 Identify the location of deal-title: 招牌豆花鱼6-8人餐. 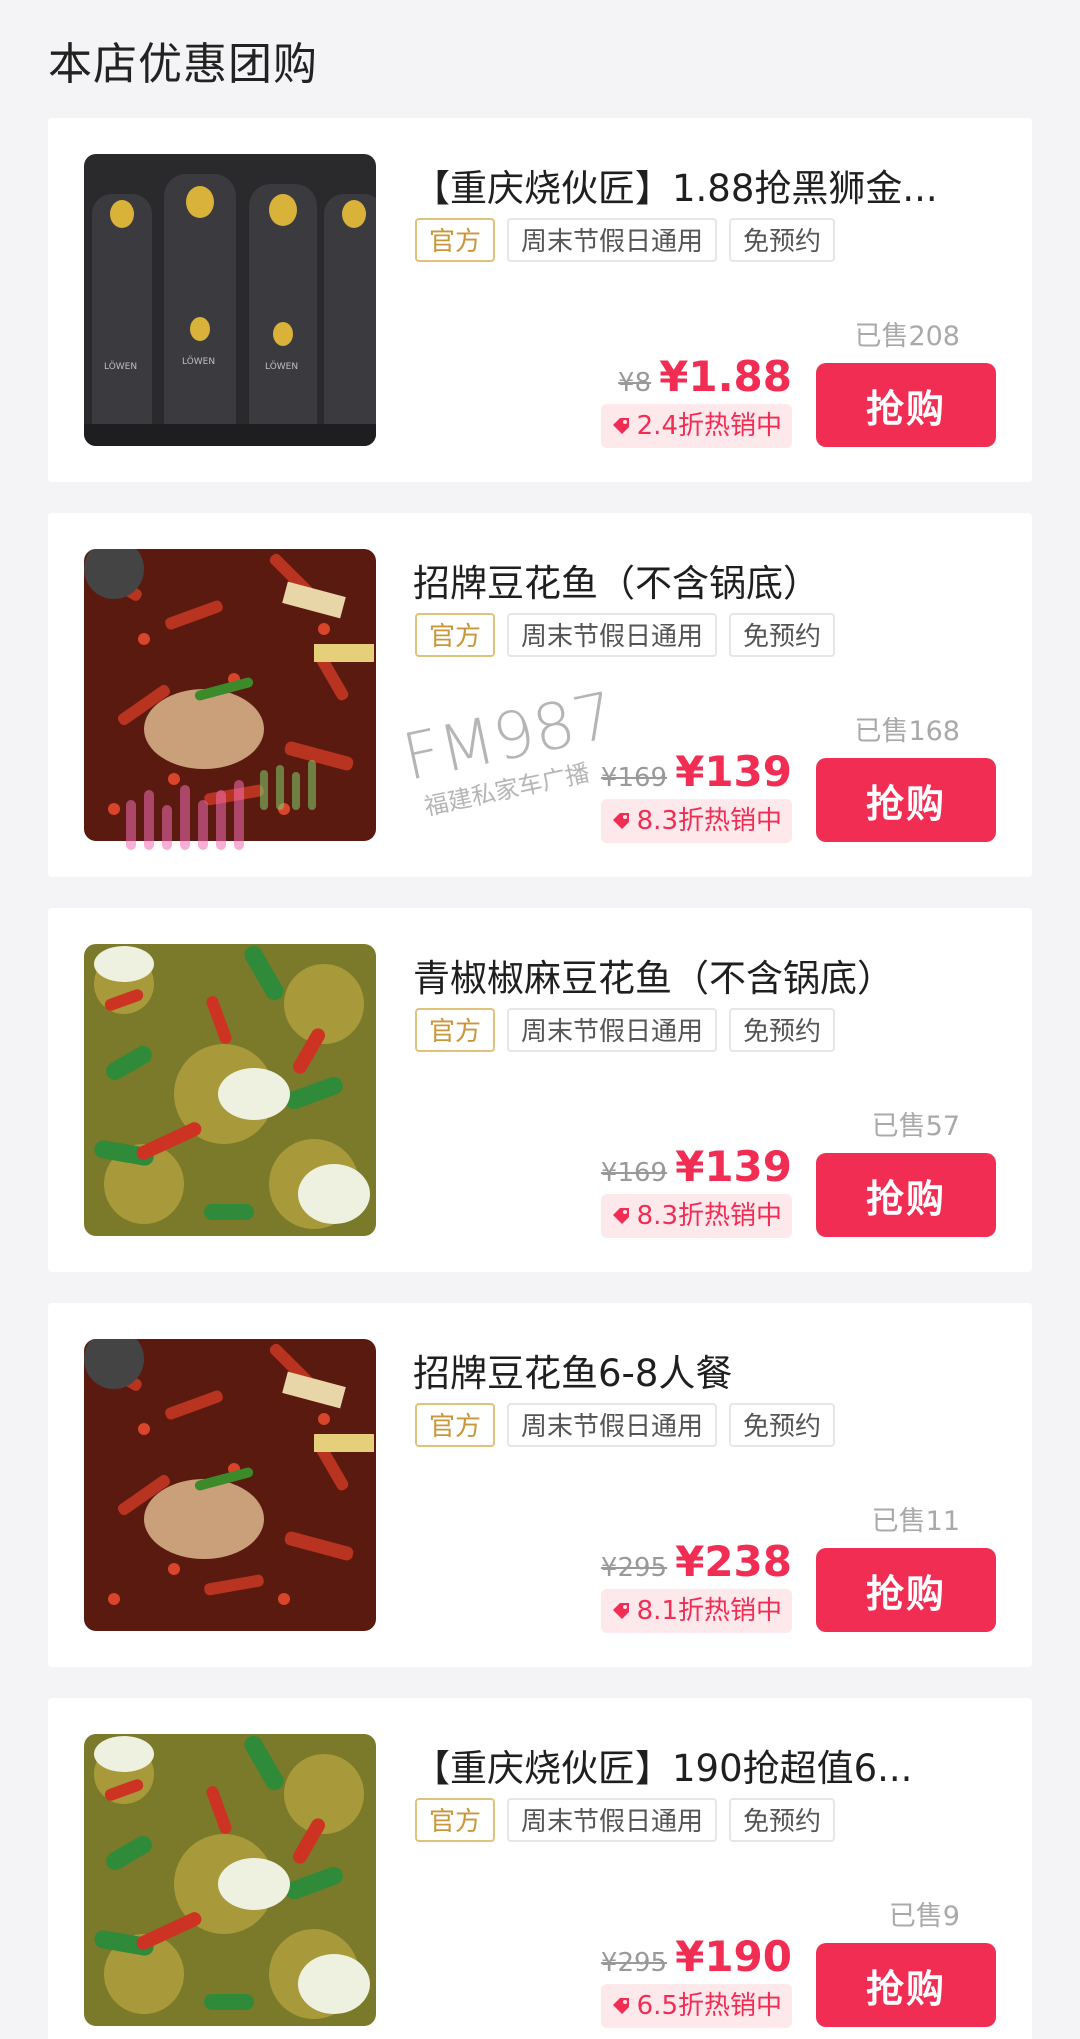
(708, 1370).